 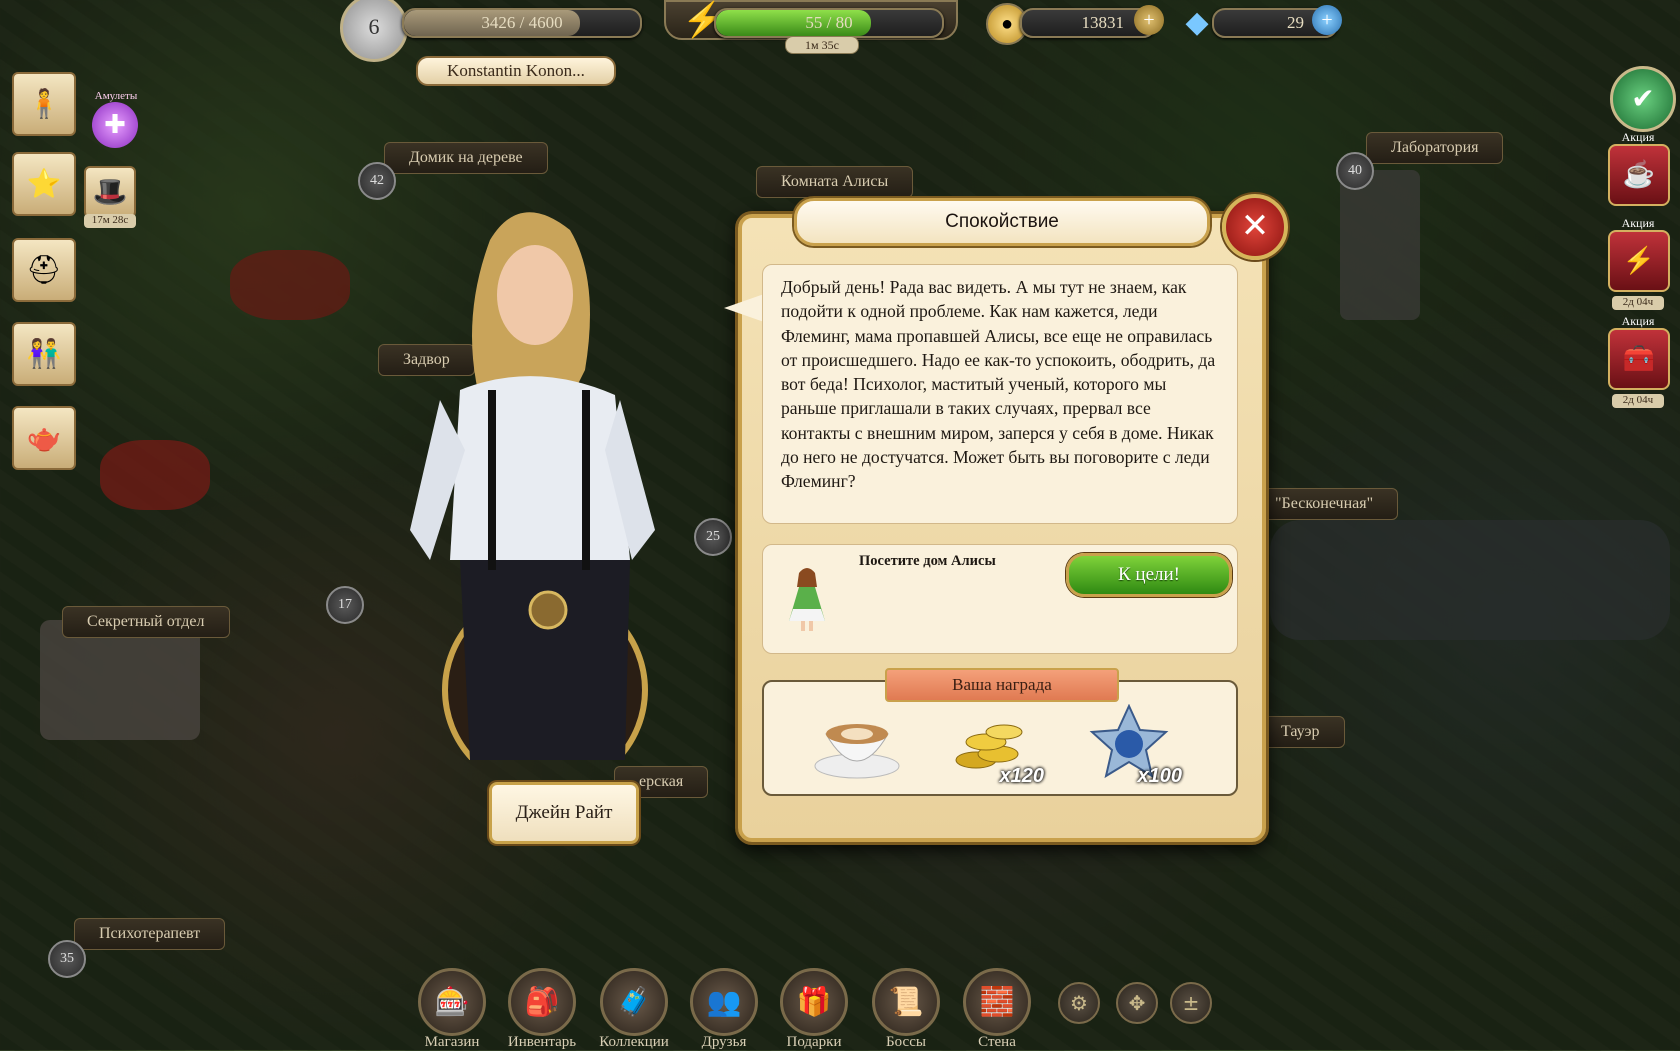 I want to click on helmet-icon: ⛑, so click(x=44, y=270).